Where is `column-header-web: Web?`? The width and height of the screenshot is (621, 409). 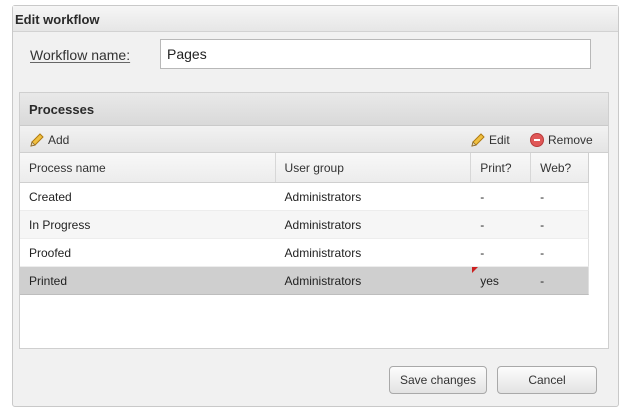 column-header-web: Web? is located at coordinates (559, 167).